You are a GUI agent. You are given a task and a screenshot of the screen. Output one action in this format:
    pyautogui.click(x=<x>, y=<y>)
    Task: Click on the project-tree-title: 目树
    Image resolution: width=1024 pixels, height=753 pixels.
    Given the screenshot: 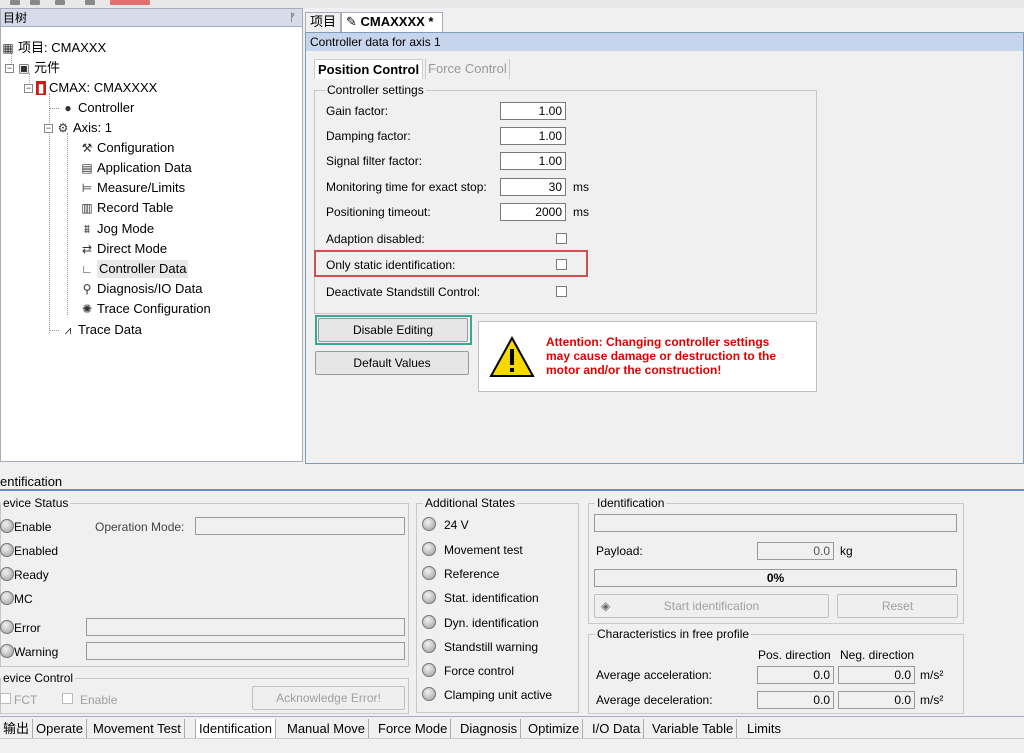 What is the action you would take?
    pyautogui.click(x=15, y=18)
    